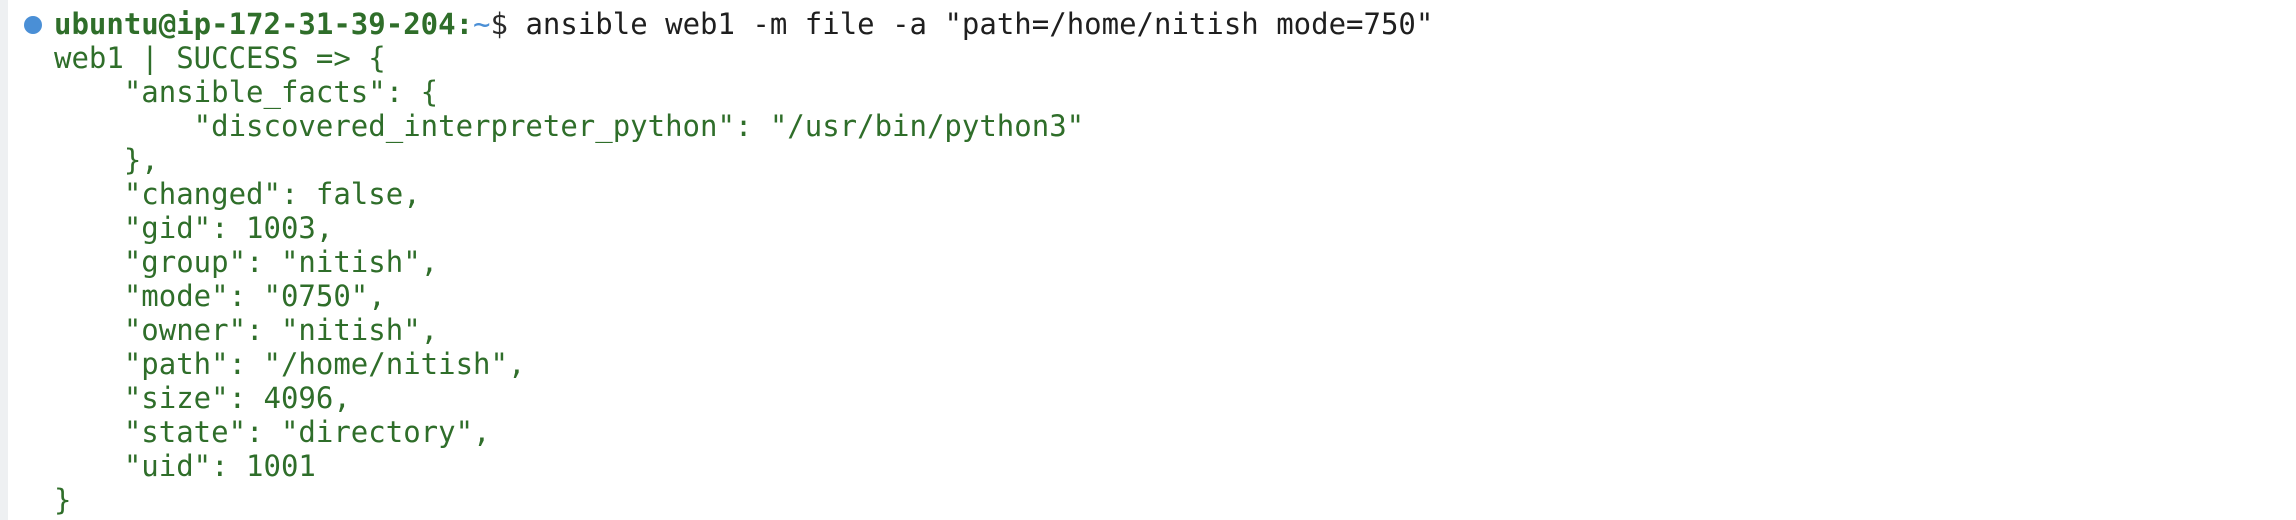 The image size is (2296, 520). What do you see at coordinates (246, 262) in the screenshot?
I see `output-line: "group": "nitish",` at bounding box center [246, 262].